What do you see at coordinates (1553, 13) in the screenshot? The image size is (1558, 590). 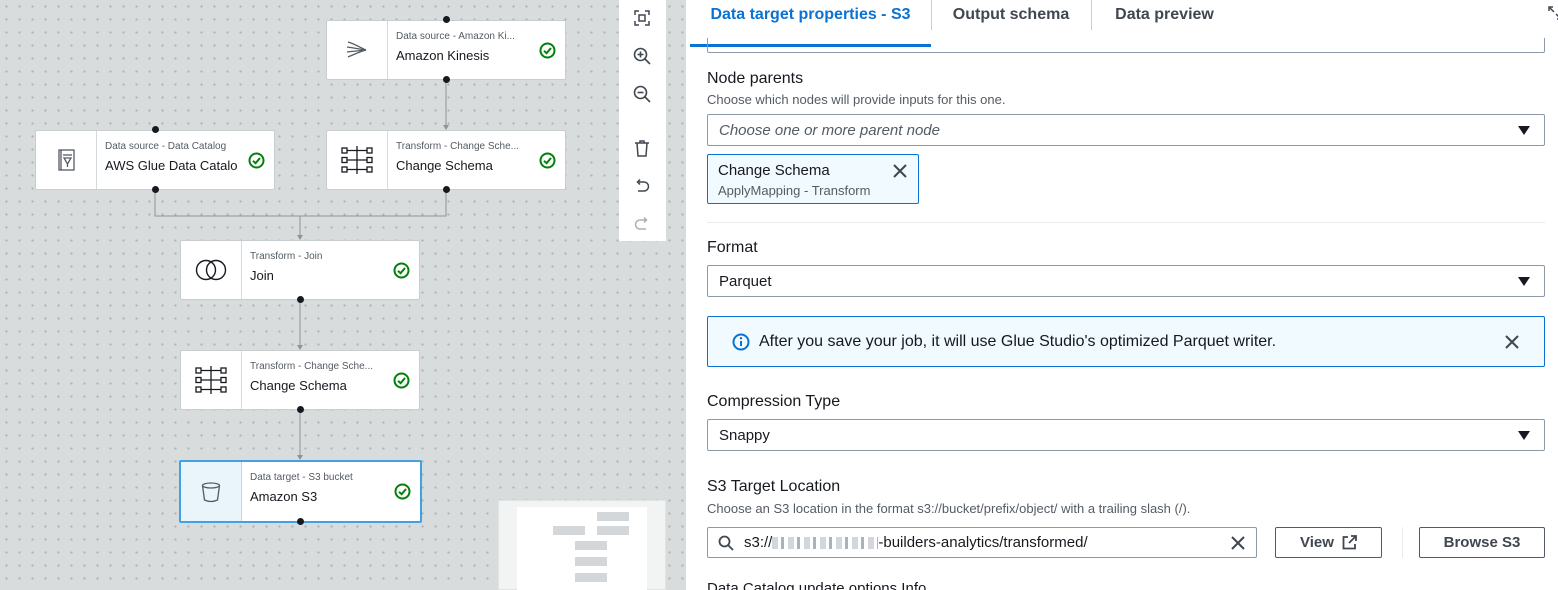 I see `expand-panel-icon` at bounding box center [1553, 13].